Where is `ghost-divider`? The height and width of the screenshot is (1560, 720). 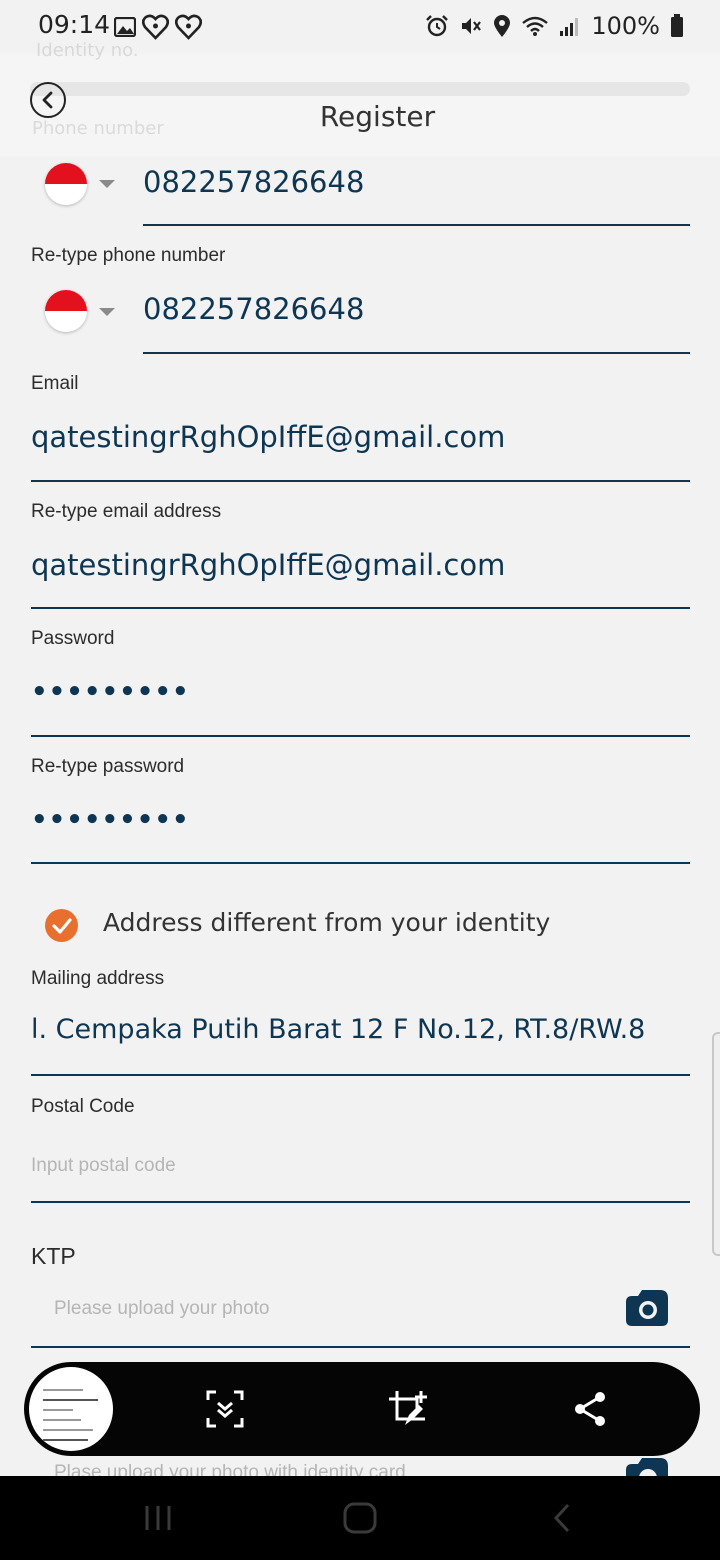 ghost-divider is located at coordinates (360, 89).